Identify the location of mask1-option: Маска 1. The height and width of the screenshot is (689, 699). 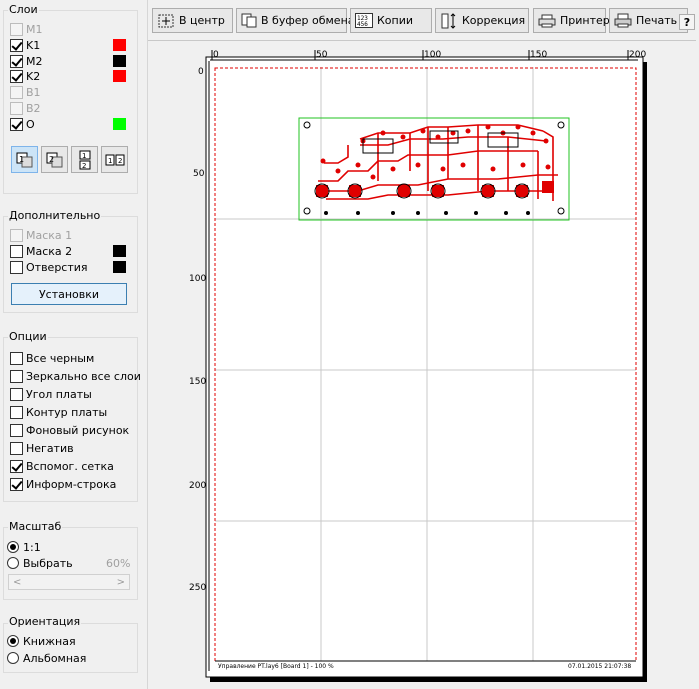
(41, 235).